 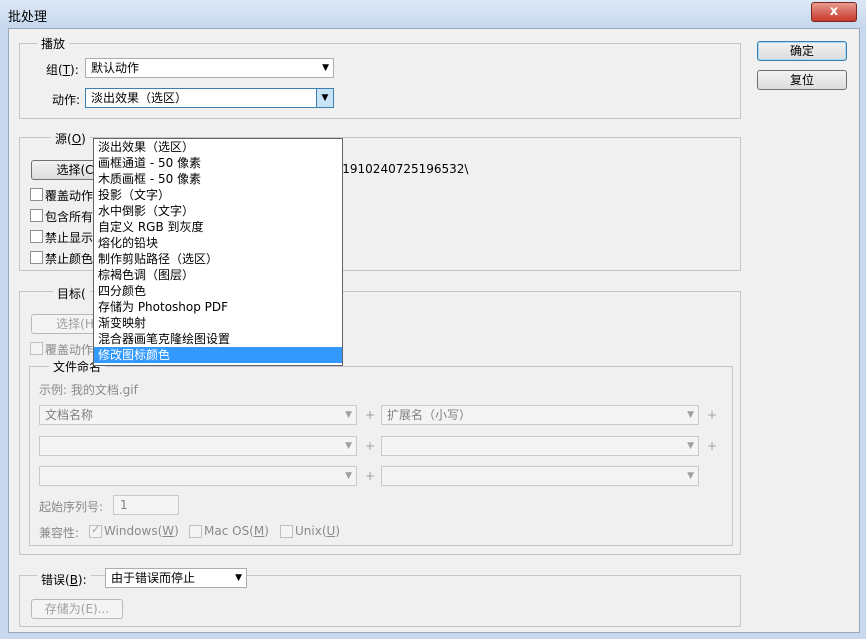 I want to click on windows-checkbox: ✓, so click(x=95, y=530).